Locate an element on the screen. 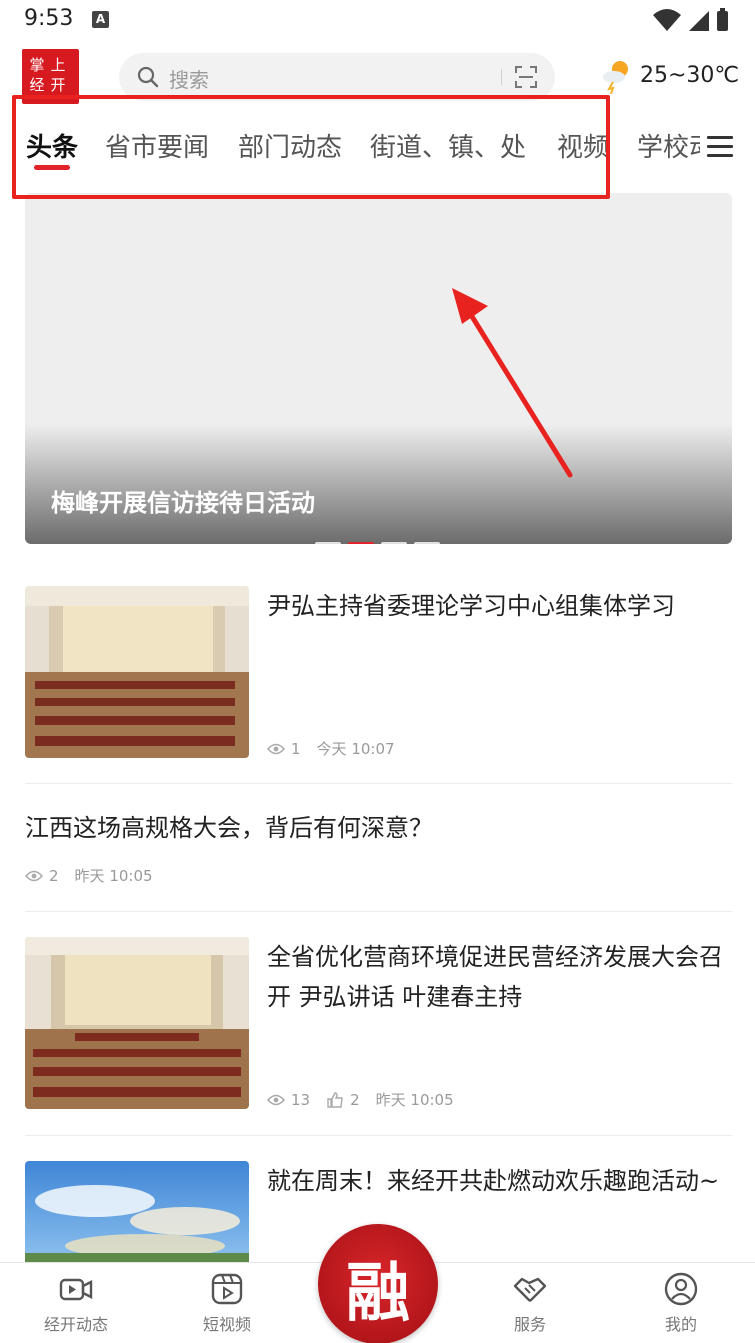 The width and height of the screenshot is (755, 1343). center-button-label: 融 is located at coordinates (378, 1293).